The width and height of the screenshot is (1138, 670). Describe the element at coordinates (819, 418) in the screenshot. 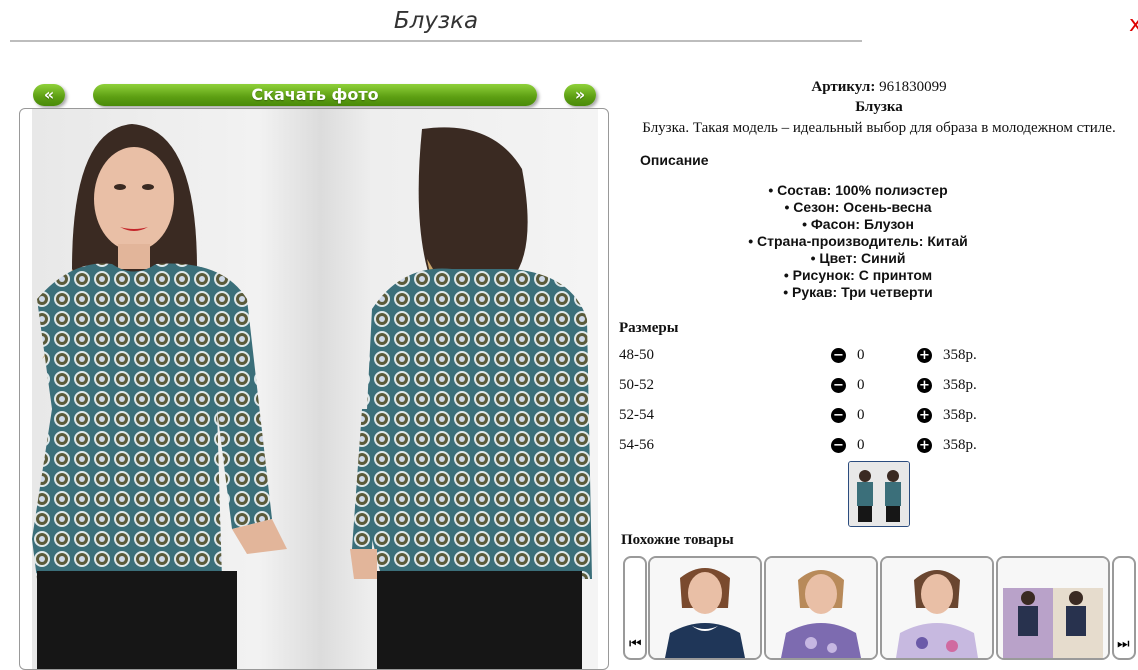

I see `size-row: 52-54 − 0 + 358р.` at that location.